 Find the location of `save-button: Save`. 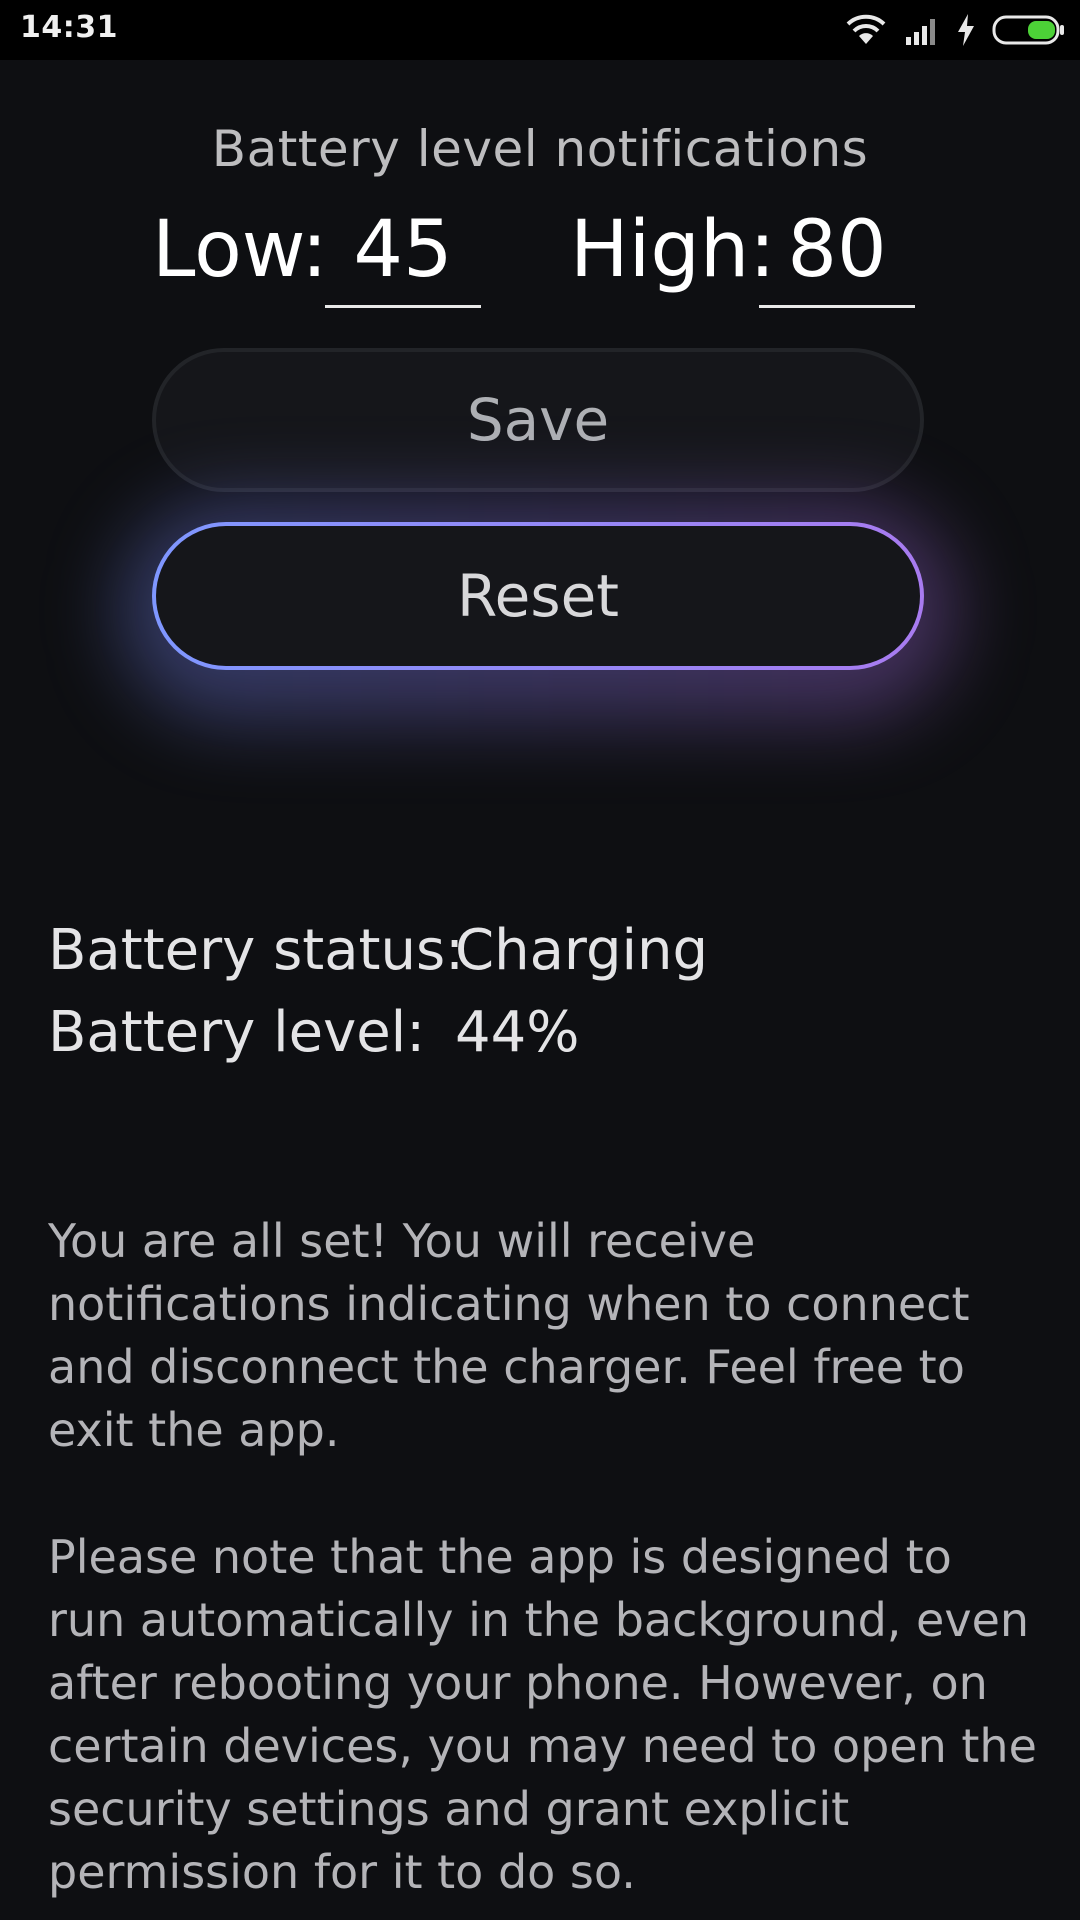

save-button: Save is located at coordinates (538, 420).